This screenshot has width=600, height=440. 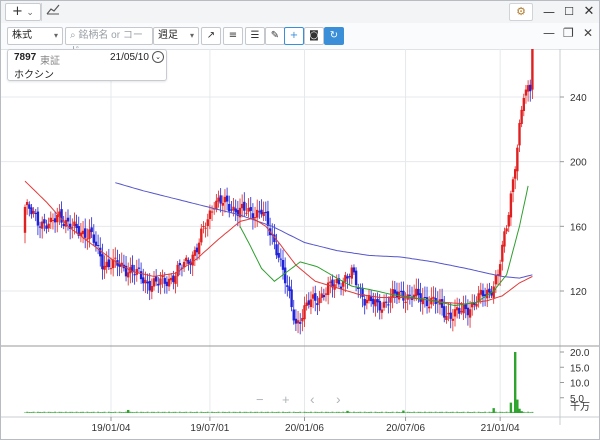 What do you see at coordinates (52, 12) in the screenshot?
I see `line-chart-icon` at bounding box center [52, 12].